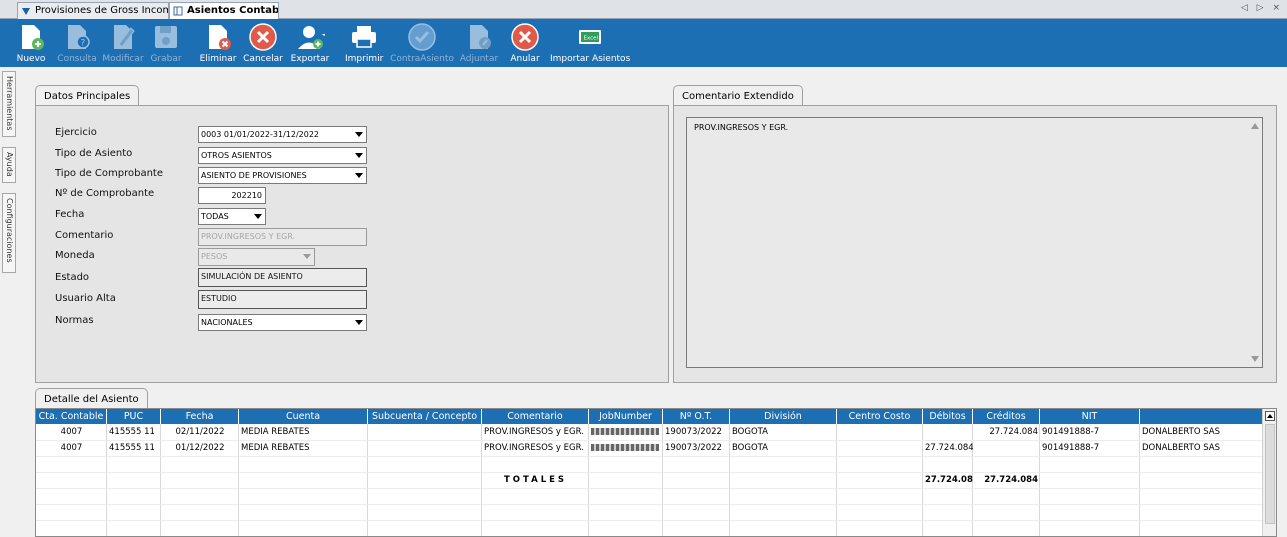 The image size is (1287, 537). What do you see at coordinates (71, 416) in the screenshot?
I see `column-header-cta-contable: Cta. Contable` at bounding box center [71, 416].